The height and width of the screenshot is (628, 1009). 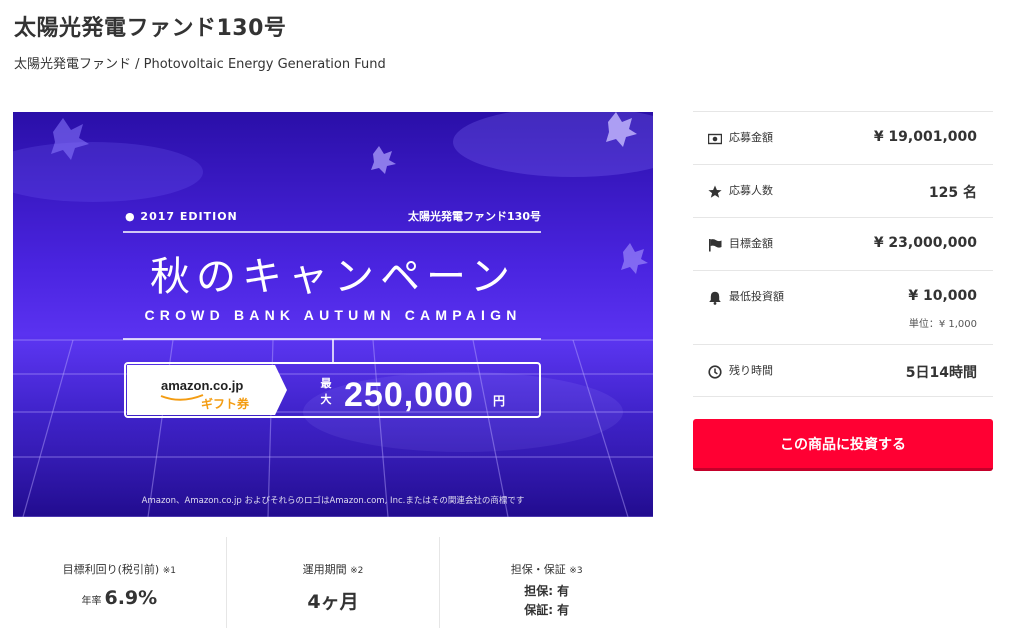 I want to click on prize-amount: 250,000, so click(x=409, y=395).